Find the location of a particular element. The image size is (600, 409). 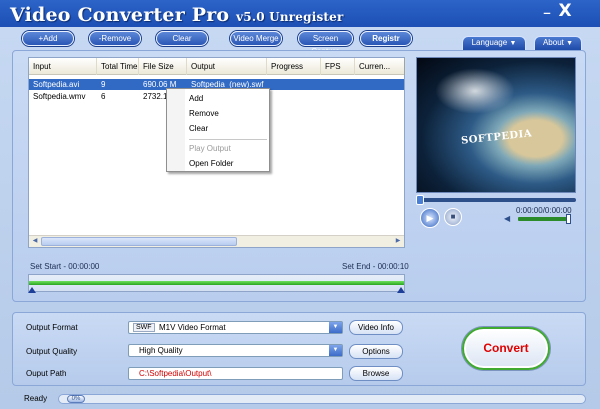

video-preview: SOFTPEDIA is located at coordinates (496, 125).